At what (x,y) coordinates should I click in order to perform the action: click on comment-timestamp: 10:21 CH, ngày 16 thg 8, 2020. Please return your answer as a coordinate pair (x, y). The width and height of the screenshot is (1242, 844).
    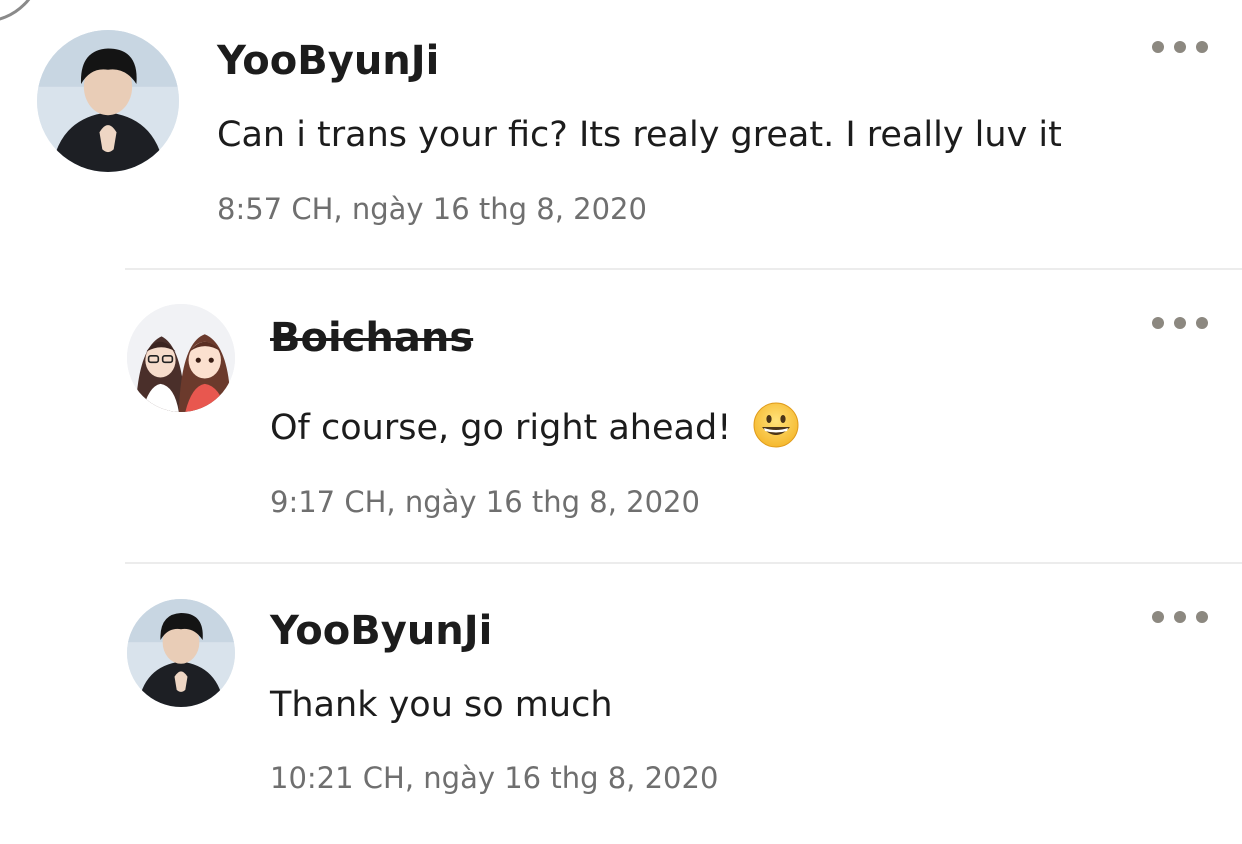
    Looking at the image, I should click on (494, 778).